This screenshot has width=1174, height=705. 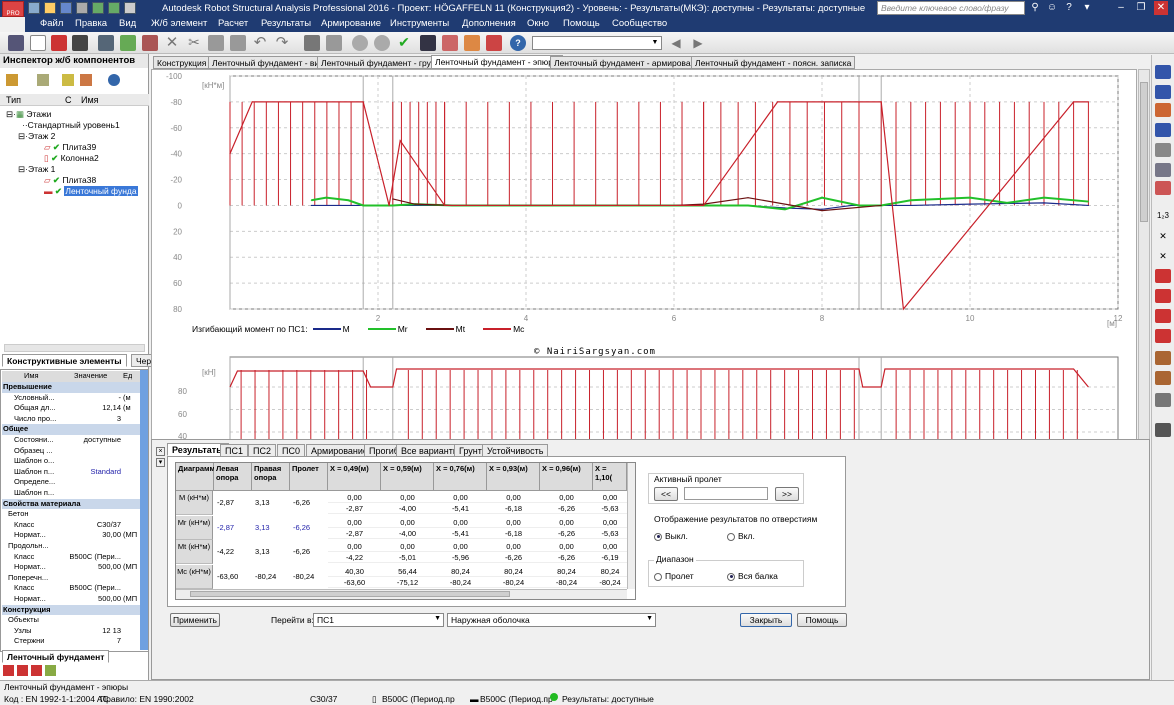 What do you see at coordinates (741, 536) in the screenshot?
I see `radio-openings-on: Вкл.` at bounding box center [741, 536].